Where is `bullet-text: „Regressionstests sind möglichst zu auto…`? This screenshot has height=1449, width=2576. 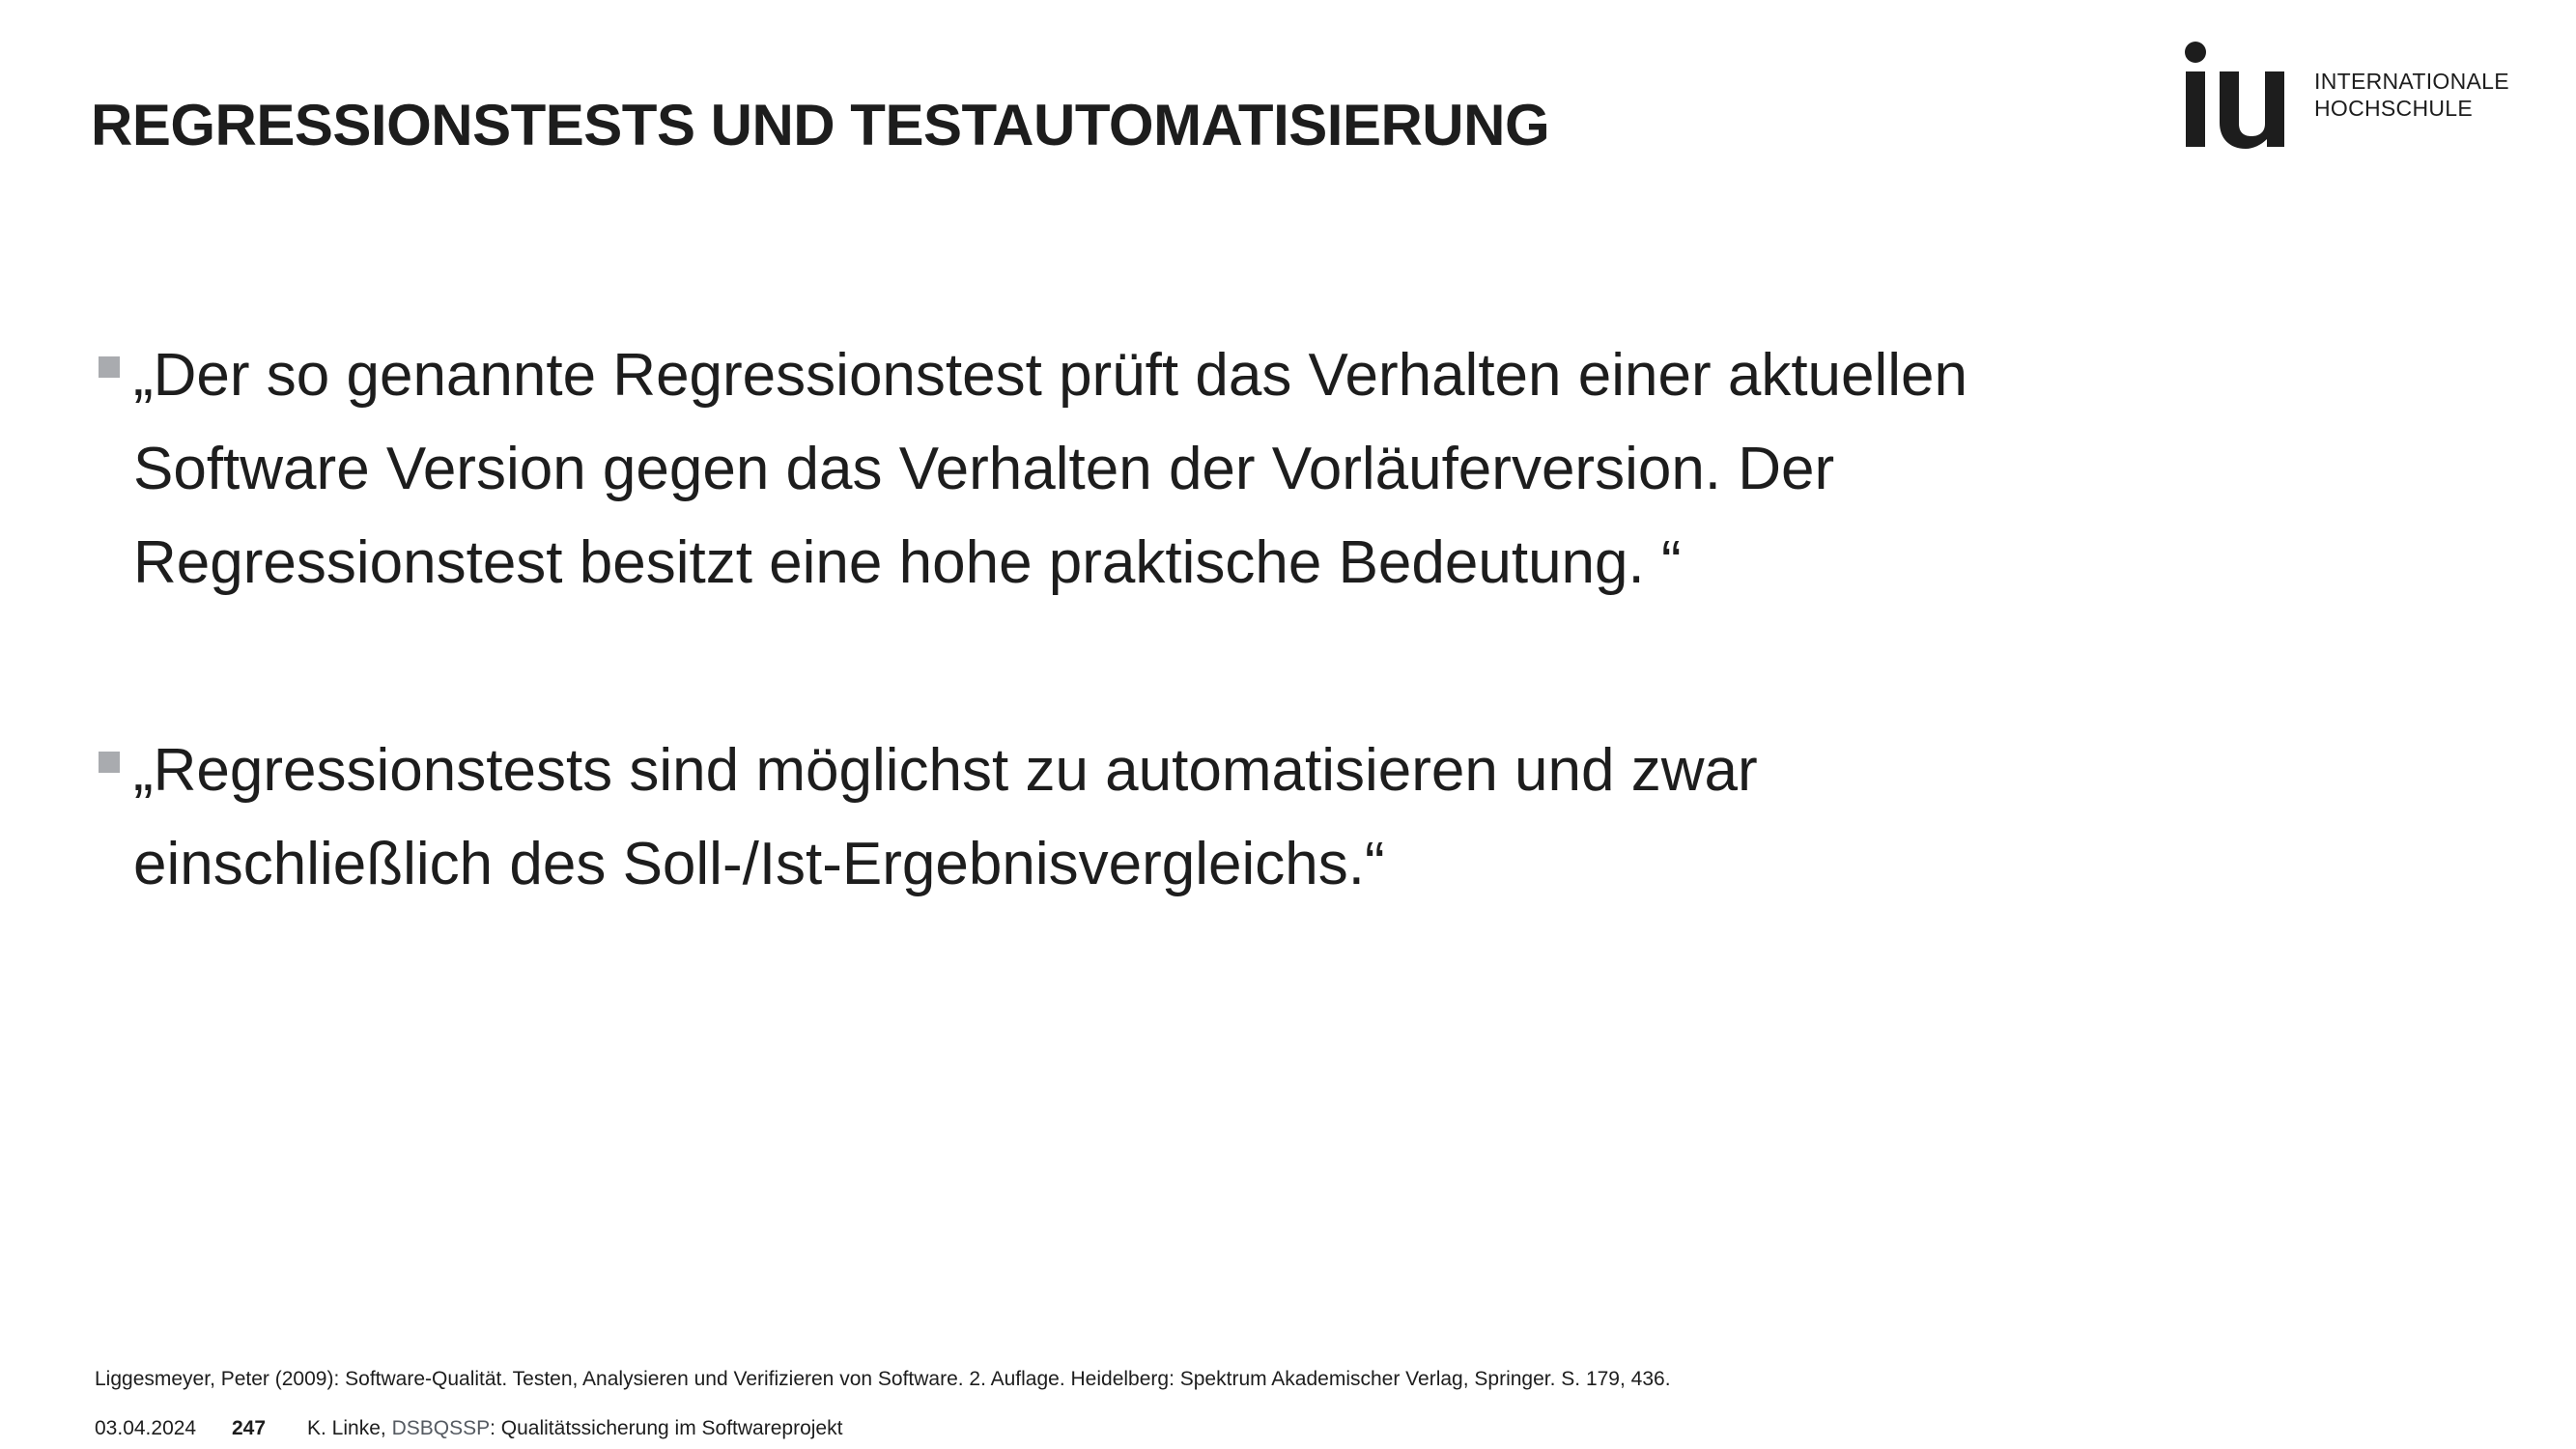
bullet-text: „Regressionstests sind möglichst zu auto… is located at coordinates (945, 817).